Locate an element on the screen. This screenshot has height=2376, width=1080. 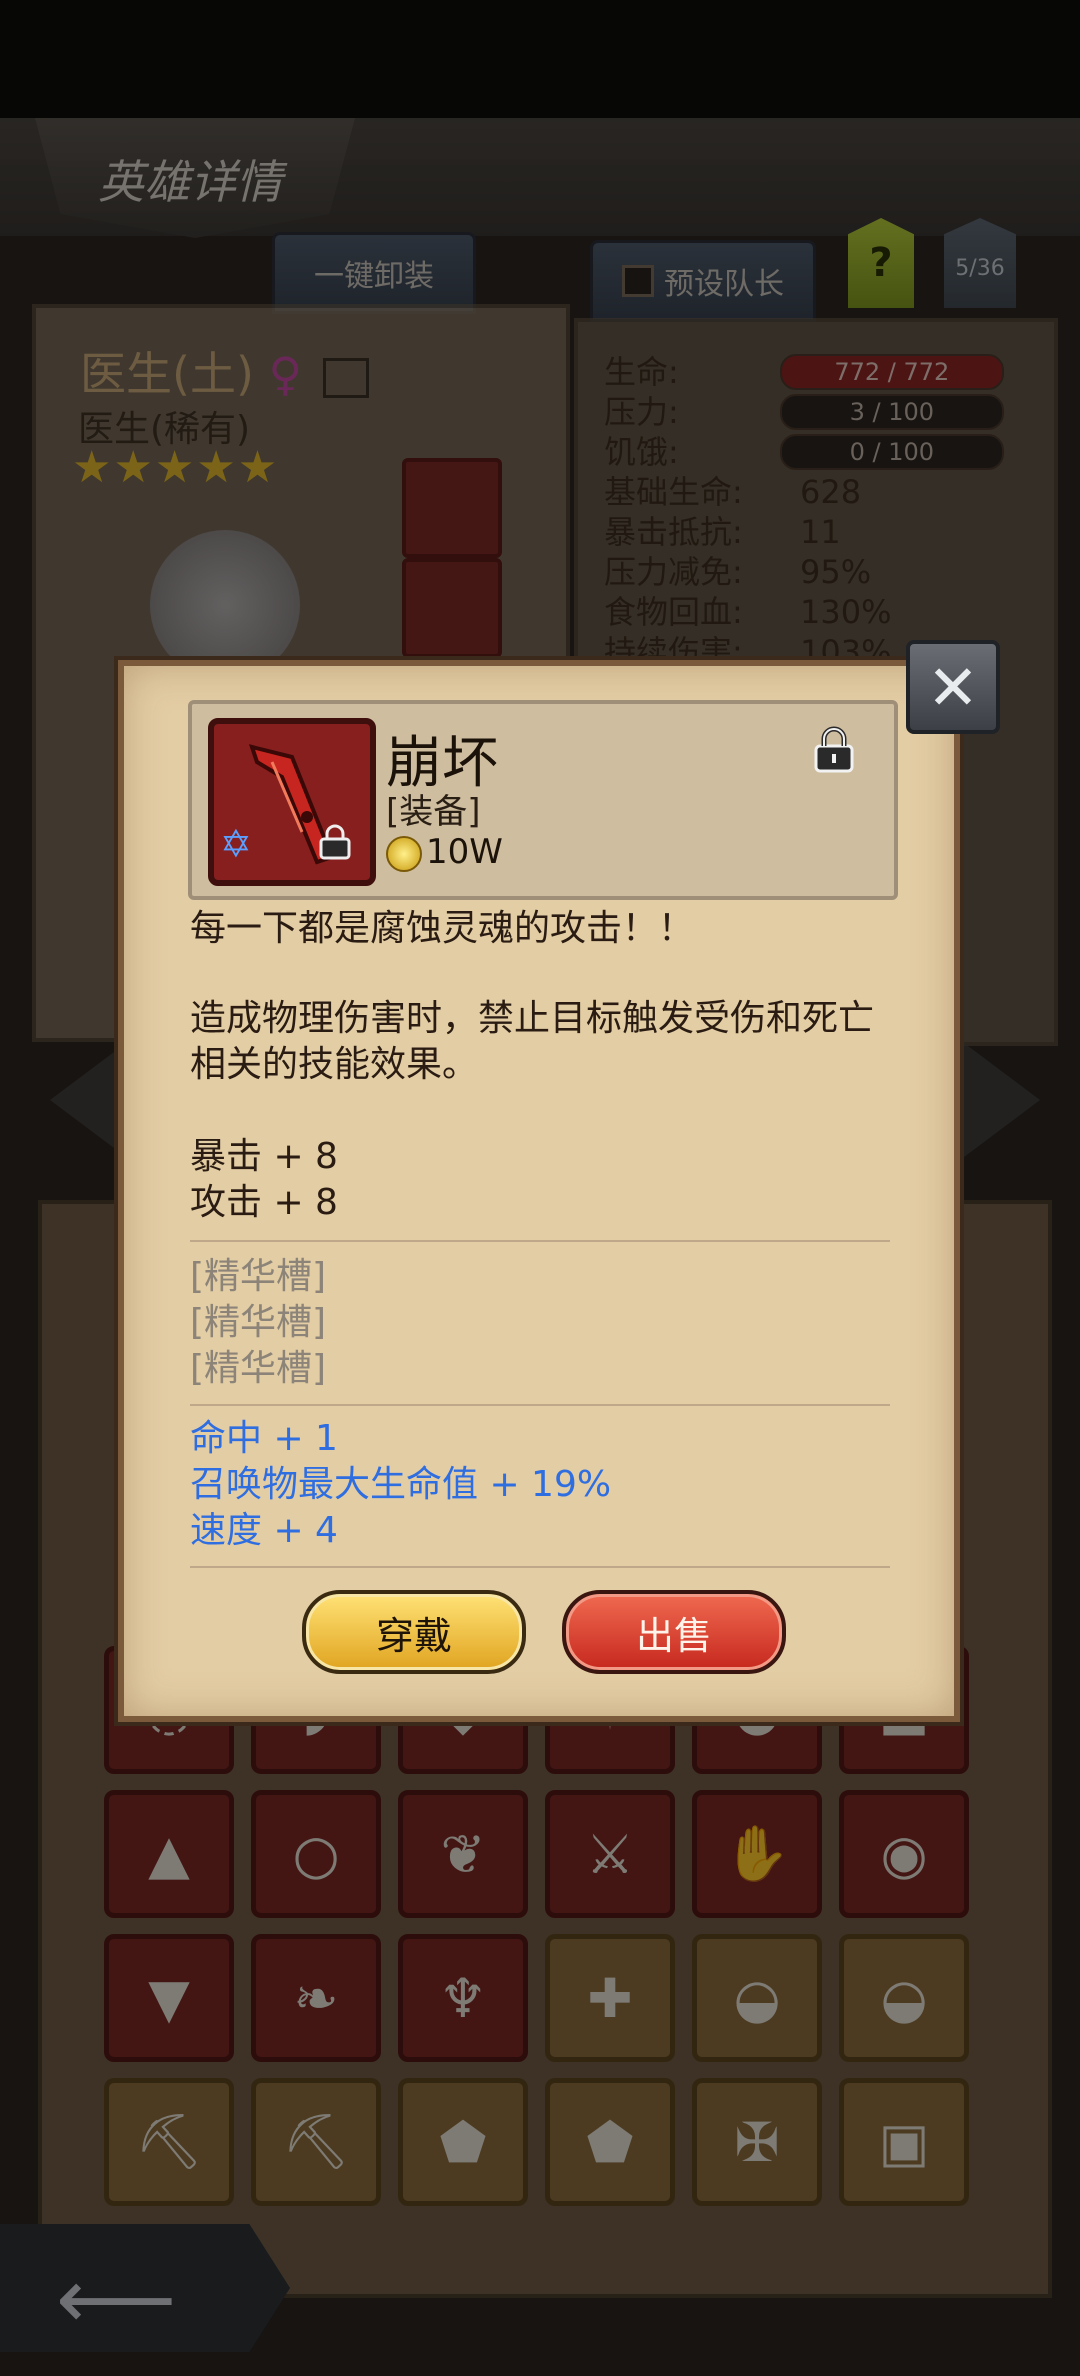
item-type: [装备] is located at coordinates (433, 812).